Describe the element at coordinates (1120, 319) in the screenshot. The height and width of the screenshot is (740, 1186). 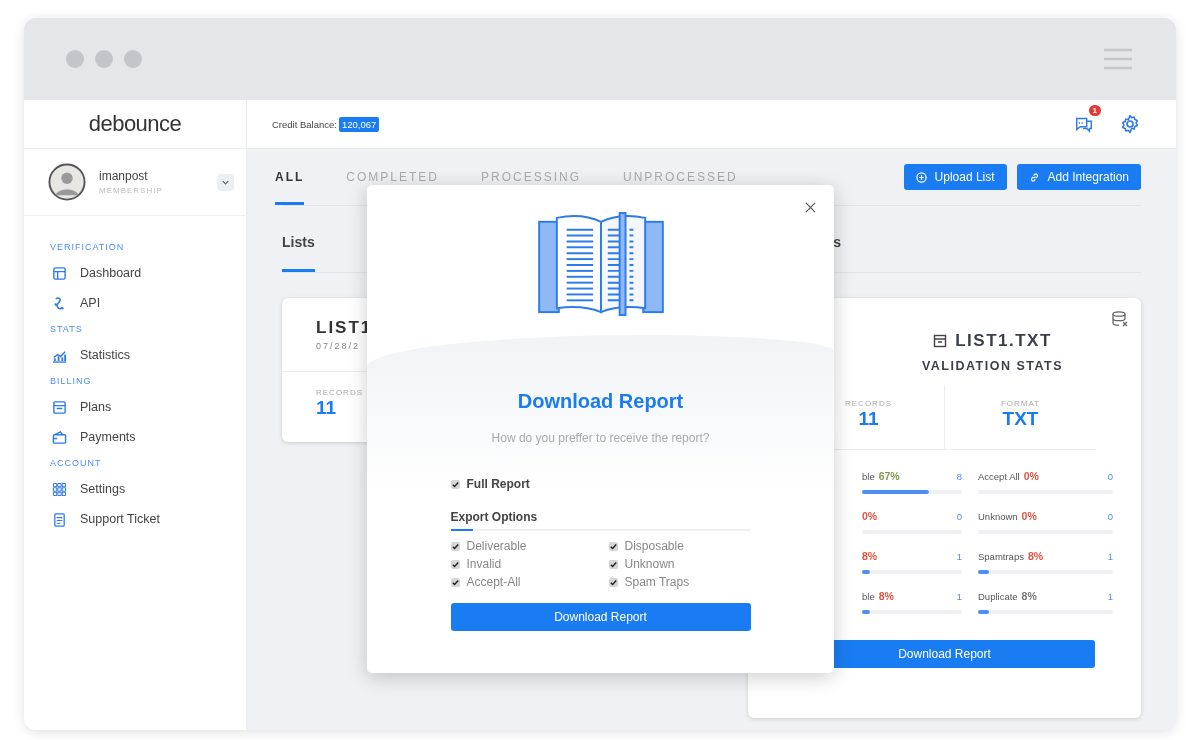
I see `database-icon` at that location.